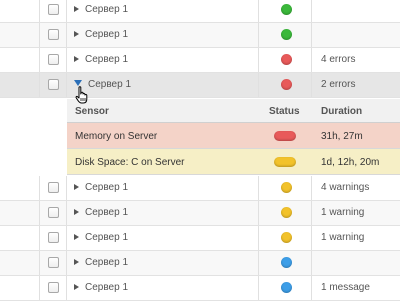 This screenshot has width=400, height=301. What do you see at coordinates (338, 59) in the screenshot?
I see `server-info: 4 errors` at bounding box center [338, 59].